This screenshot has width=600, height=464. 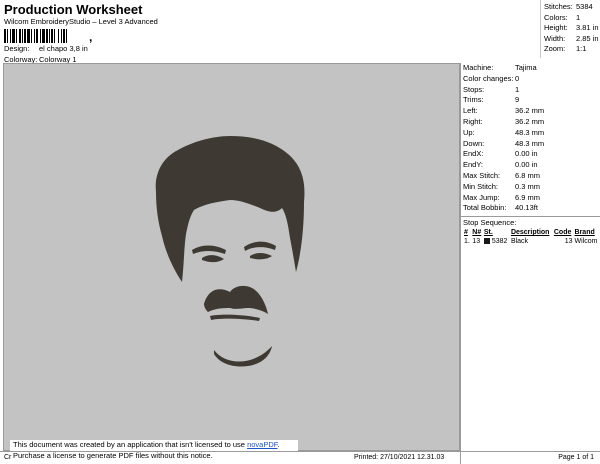 What do you see at coordinates (399, 457) in the screenshot?
I see `printed-timestamp: Printed: 27/10/2021 12.31.03` at bounding box center [399, 457].